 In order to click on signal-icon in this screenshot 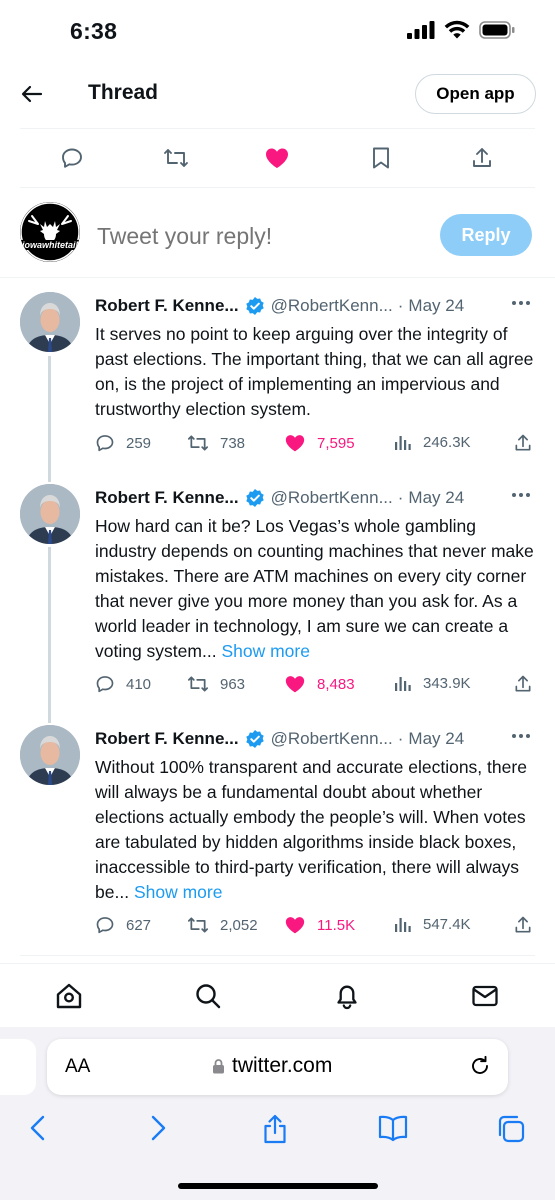, I will do `click(421, 29)`.